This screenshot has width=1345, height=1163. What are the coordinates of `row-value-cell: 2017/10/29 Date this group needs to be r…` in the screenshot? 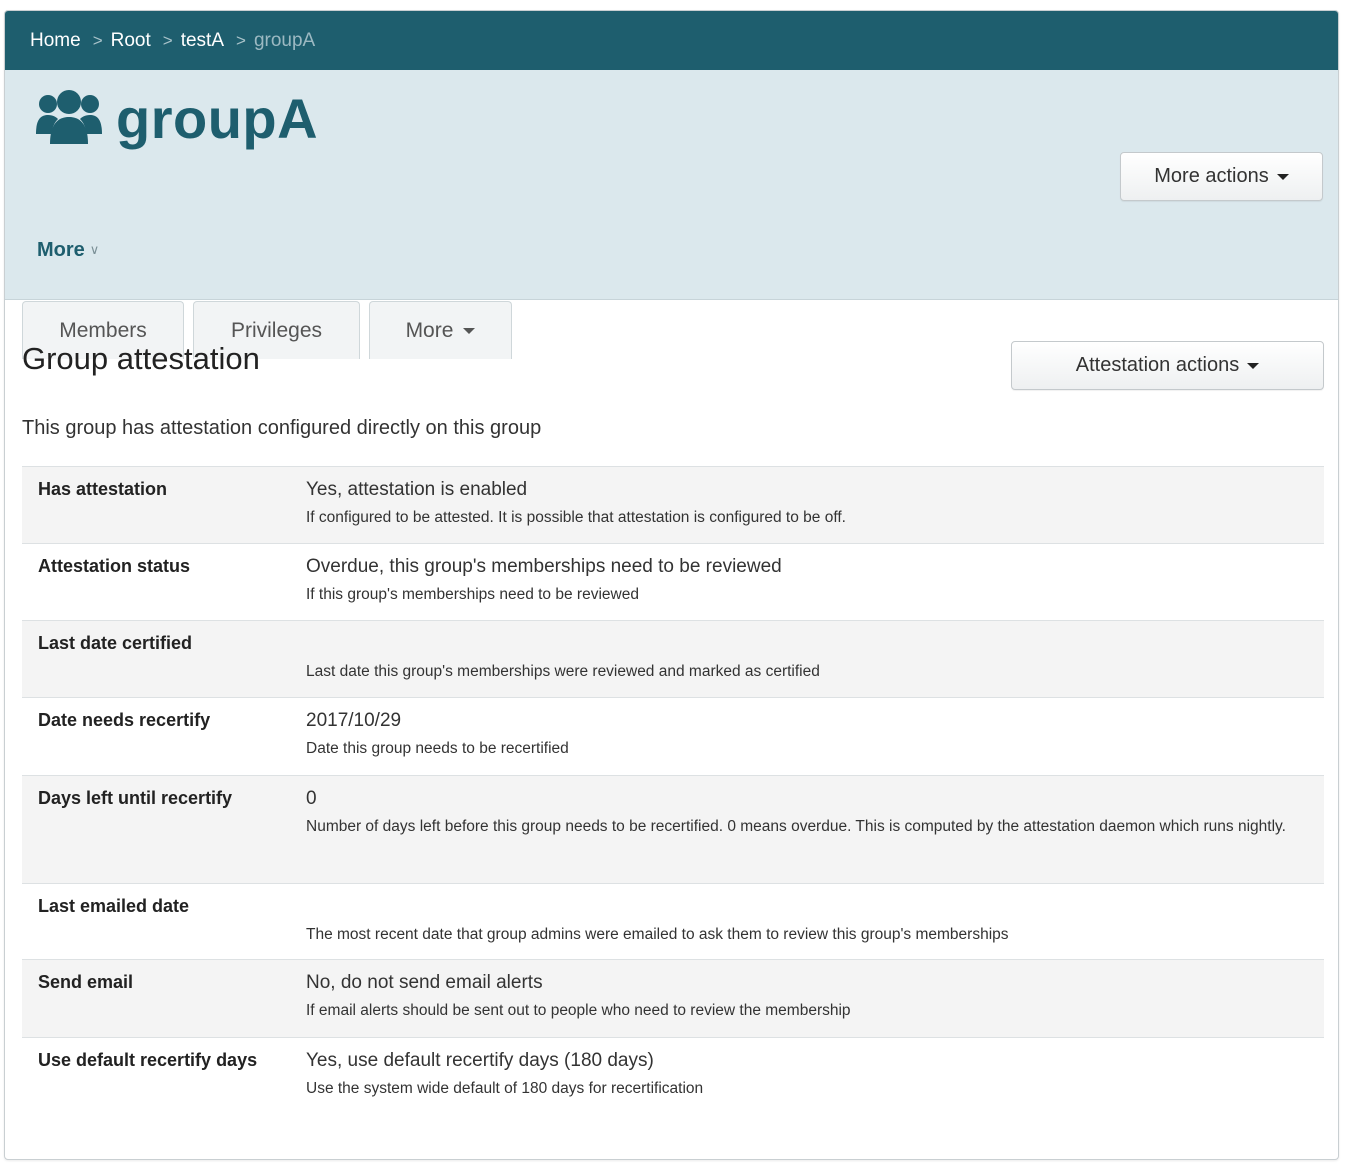 It's located at (815, 736).